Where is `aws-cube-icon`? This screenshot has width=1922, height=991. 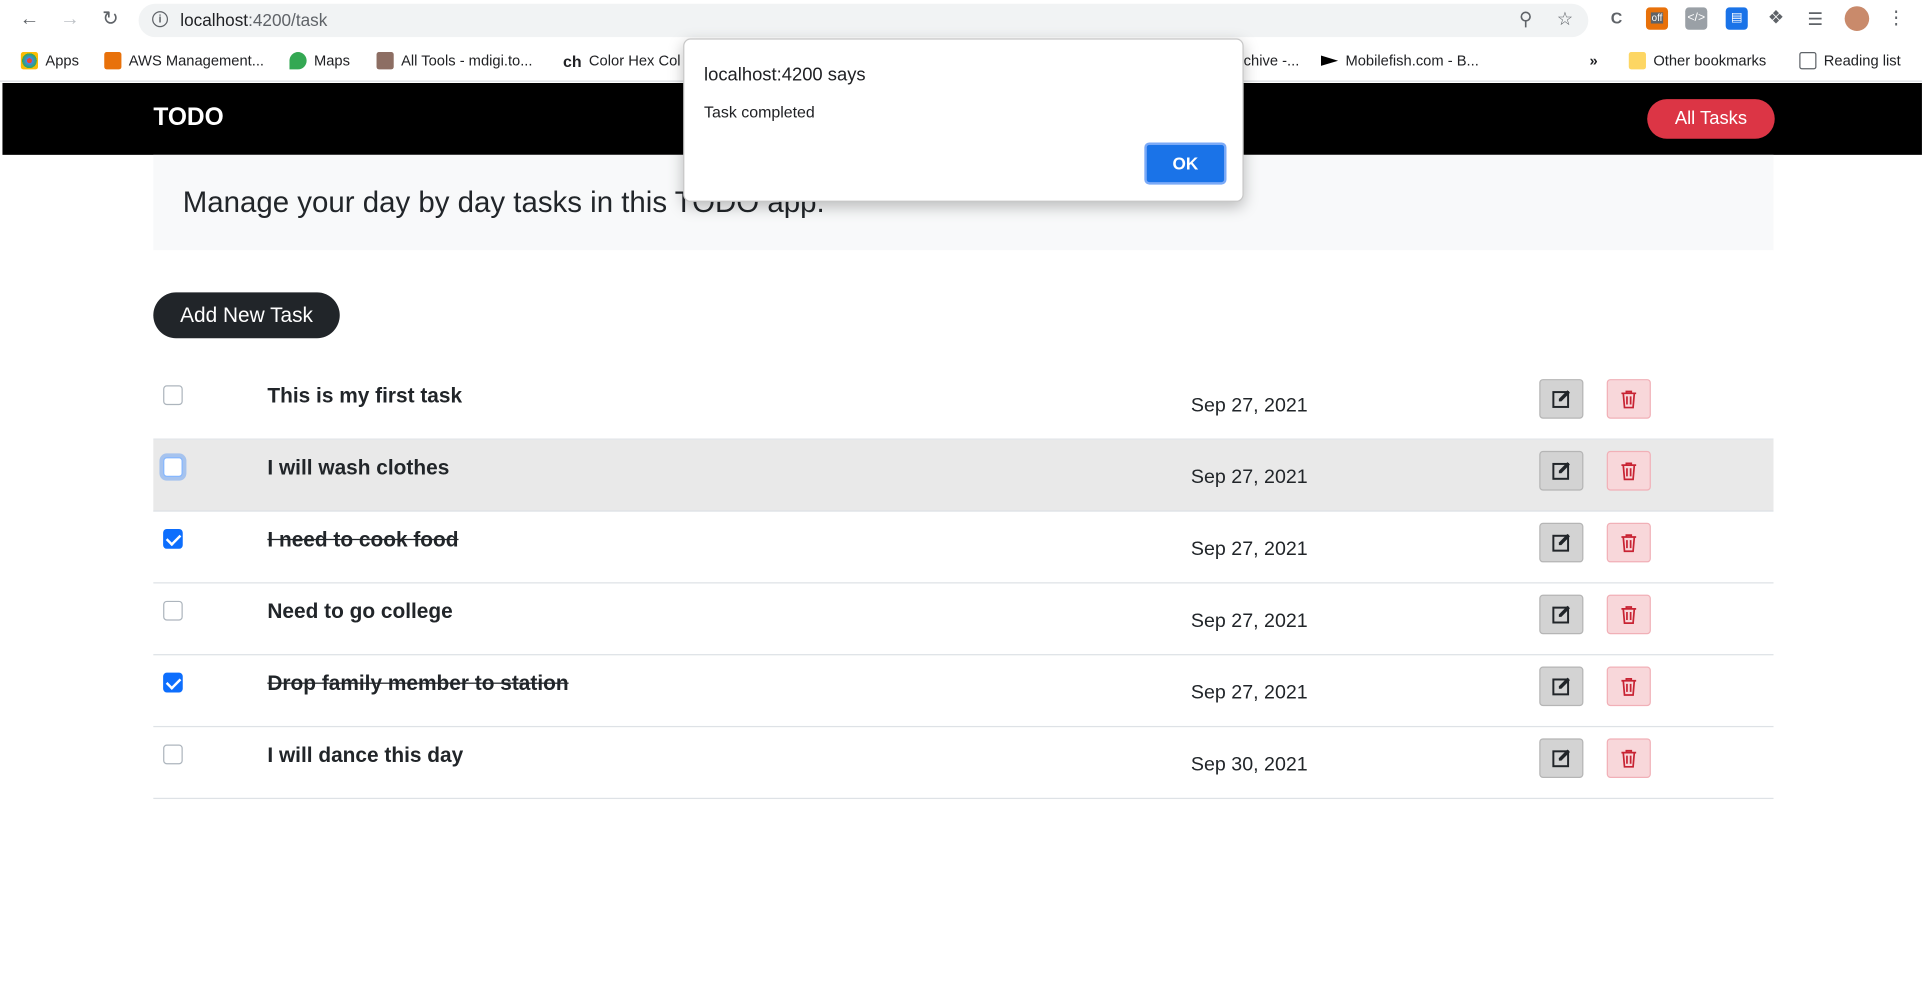 aws-cube-icon is located at coordinates (113, 61).